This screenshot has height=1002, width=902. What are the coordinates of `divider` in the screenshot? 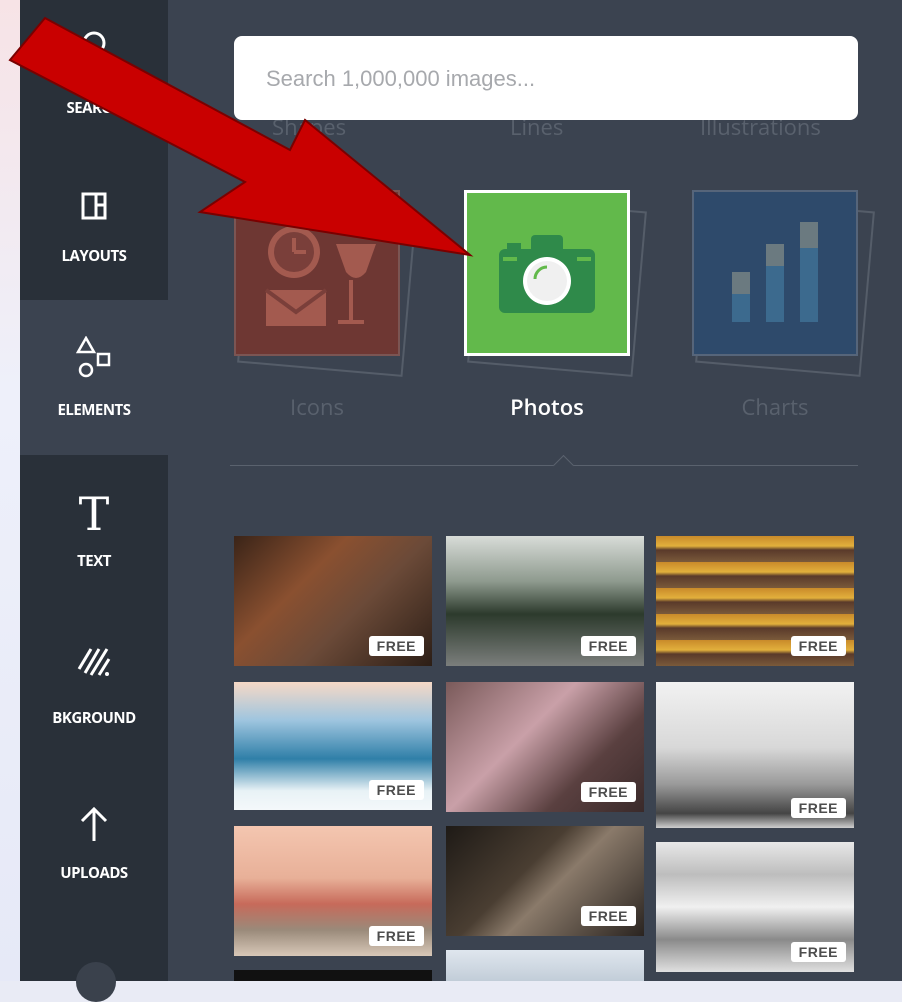 It's located at (544, 465).